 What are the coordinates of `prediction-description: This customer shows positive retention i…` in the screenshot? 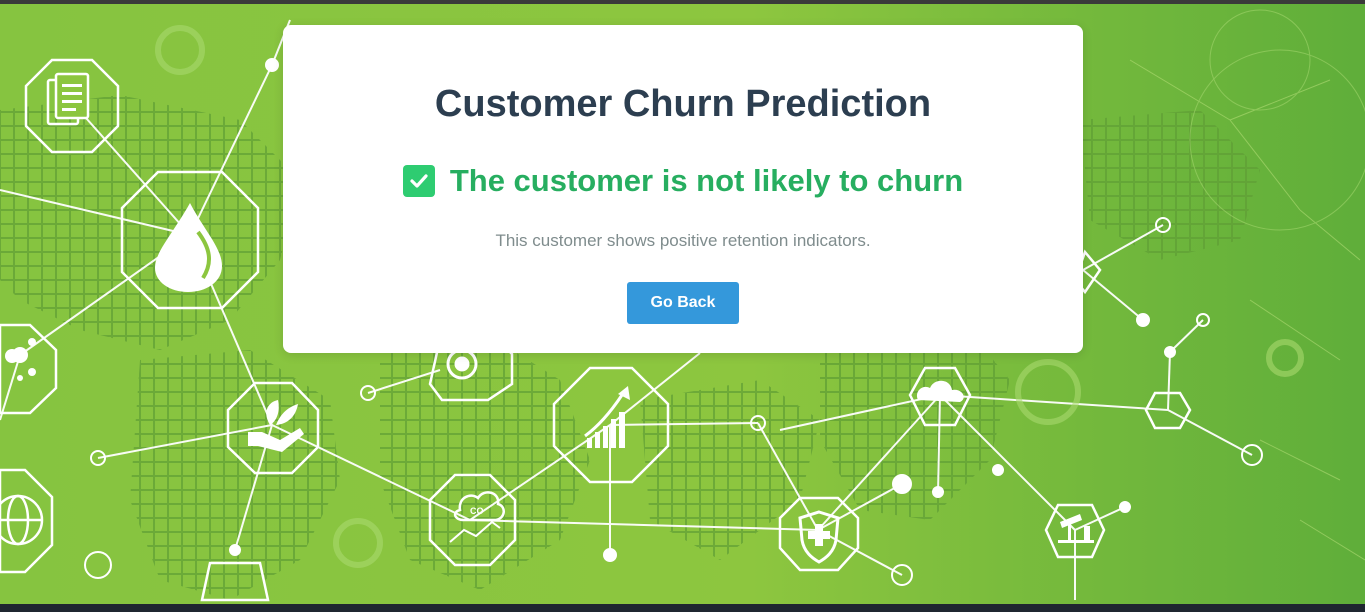 It's located at (683, 240).